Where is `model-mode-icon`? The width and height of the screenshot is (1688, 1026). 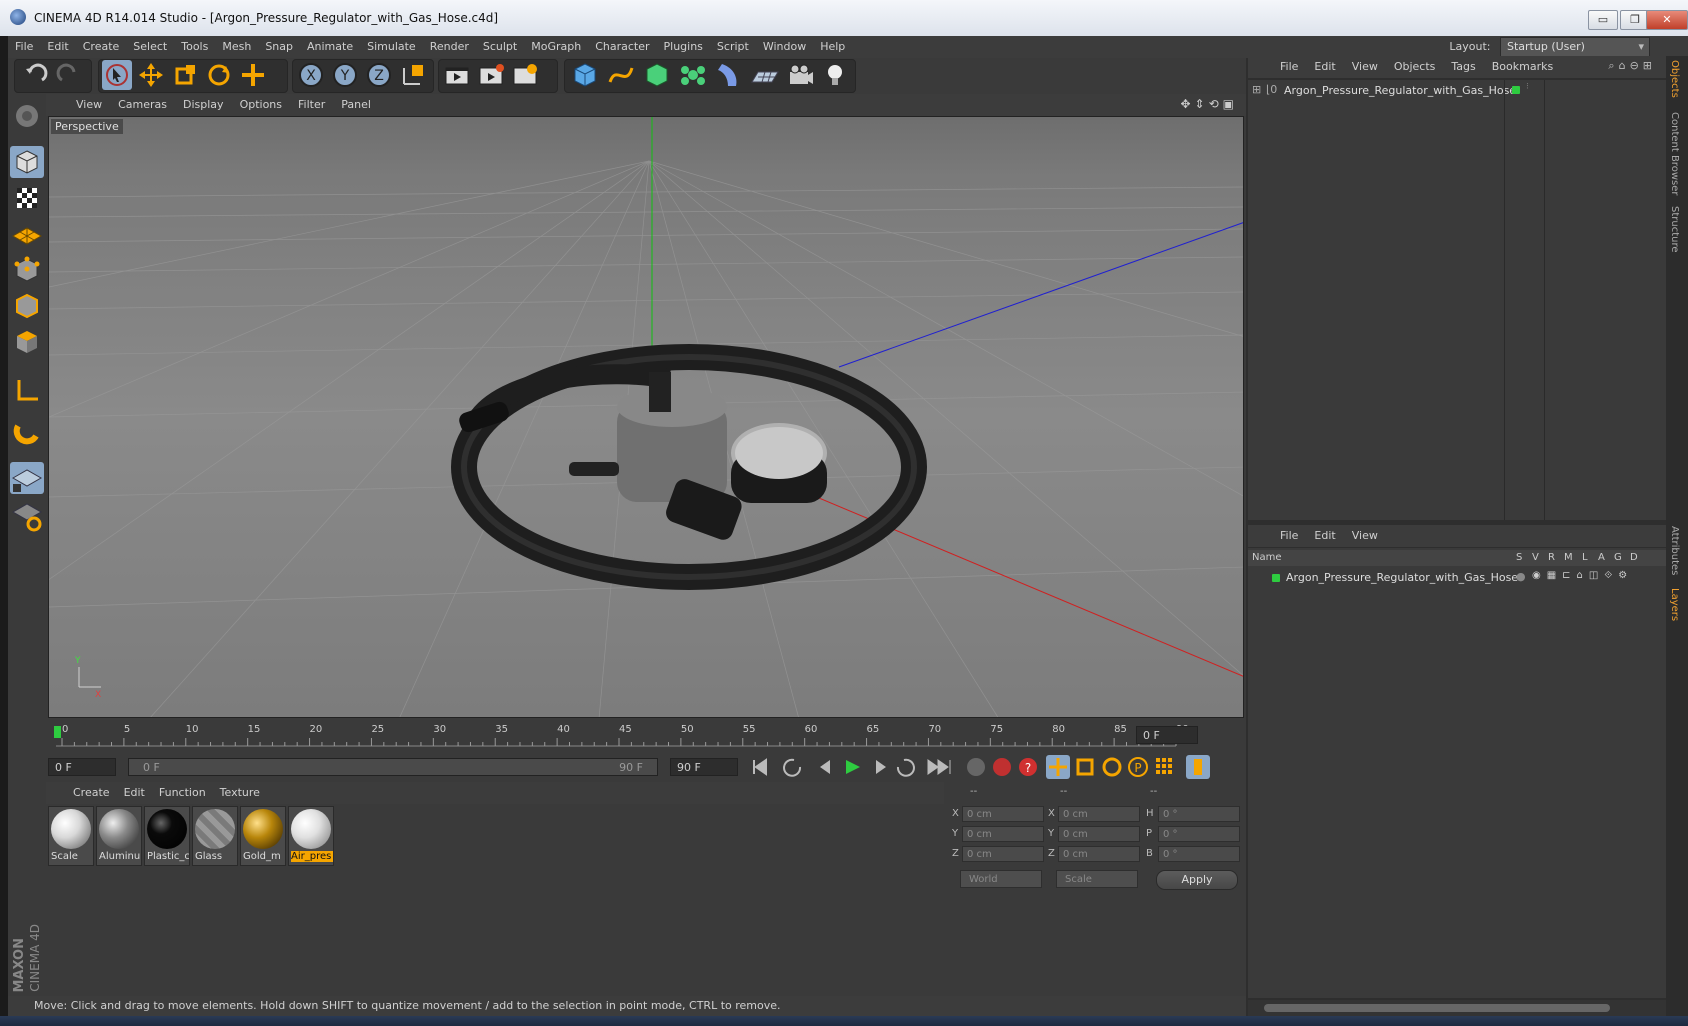
model-mode-icon is located at coordinates (27, 162).